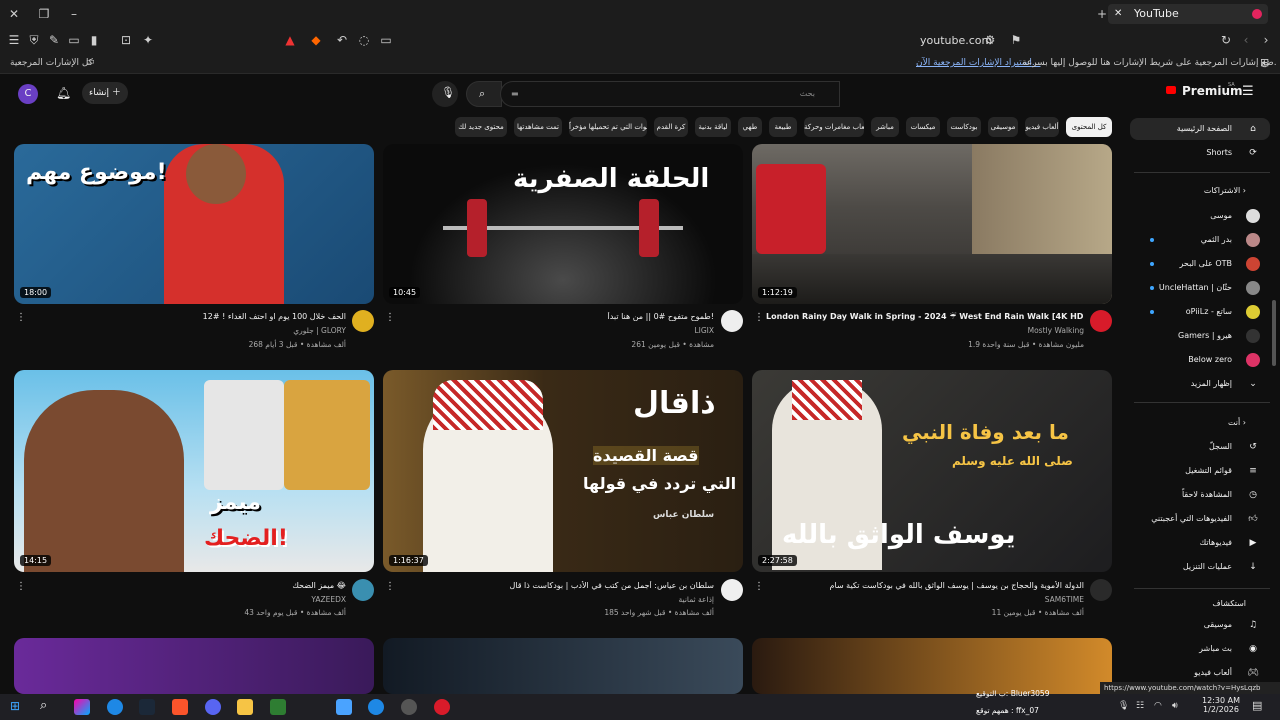 The height and width of the screenshot is (720, 1280). Describe the element at coordinates (1200, 336) in the screenshot. I see `sidebar-subscription: Gamers | هيرو` at that location.